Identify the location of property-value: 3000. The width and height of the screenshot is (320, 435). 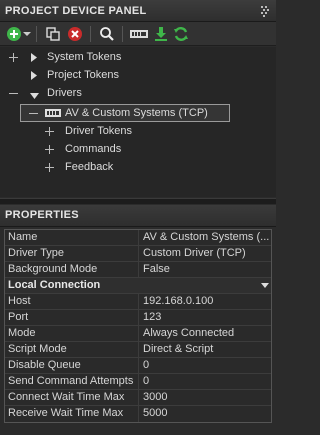
(205, 397).